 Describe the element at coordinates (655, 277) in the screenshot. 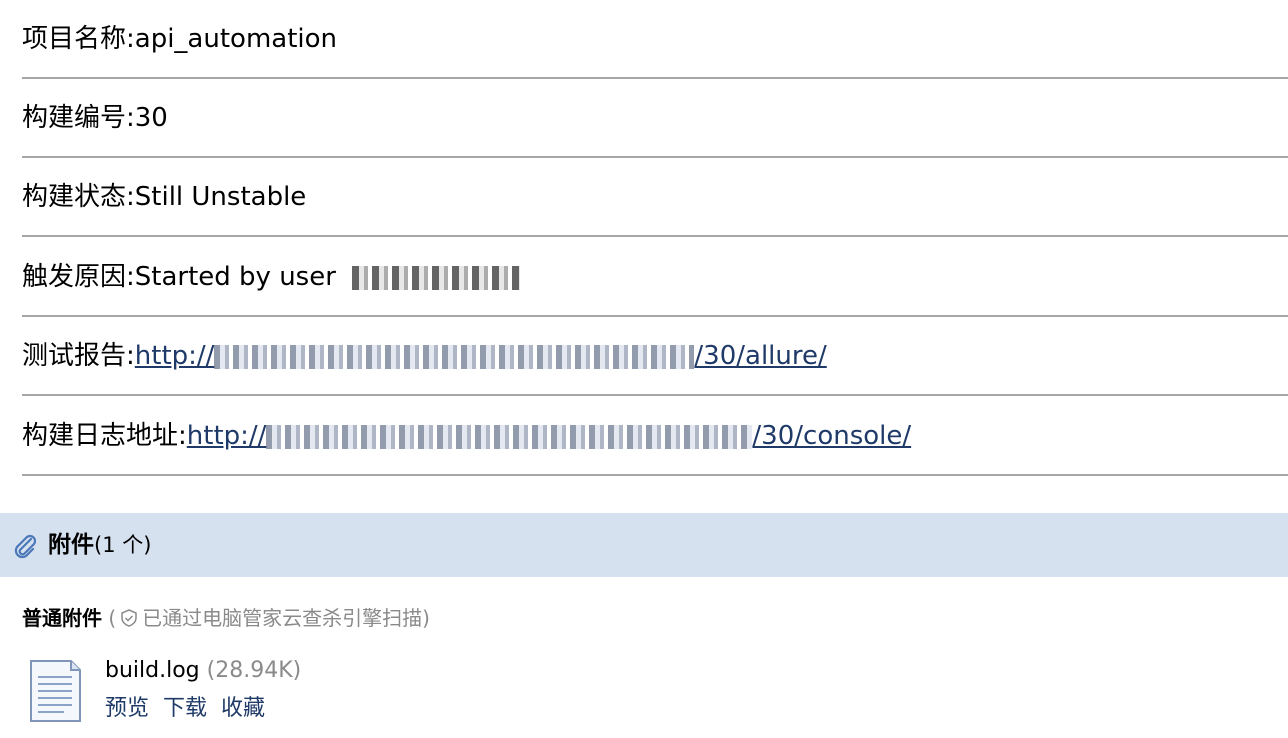

I see `row-trigger-reason: 触发原因:Started by user` at that location.